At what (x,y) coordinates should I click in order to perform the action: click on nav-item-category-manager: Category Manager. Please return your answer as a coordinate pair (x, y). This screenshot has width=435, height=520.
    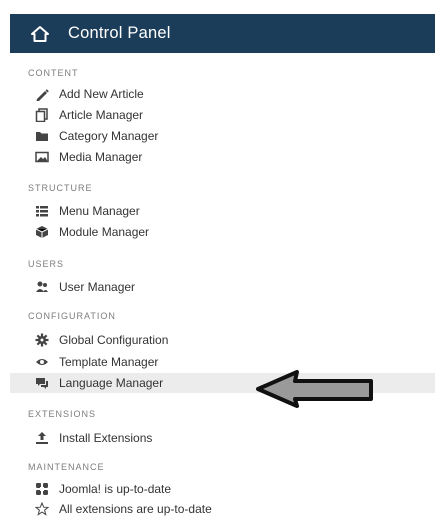
    Looking at the image, I should click on (222, 136).